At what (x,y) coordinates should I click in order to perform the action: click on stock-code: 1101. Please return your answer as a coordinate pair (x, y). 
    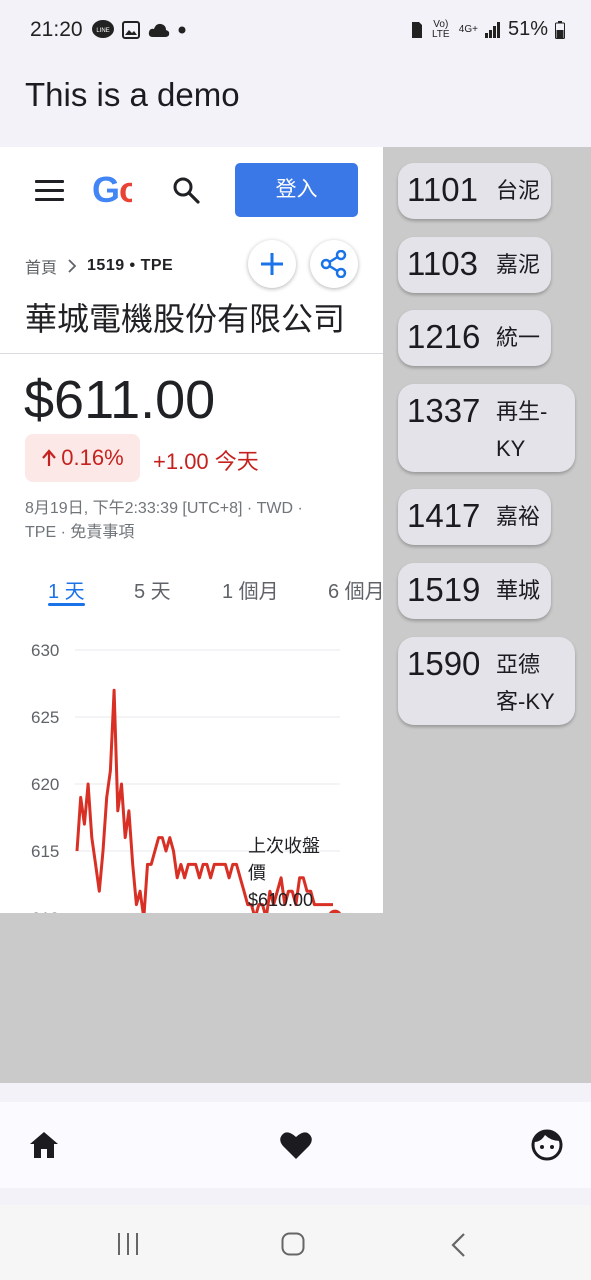
    Looking at the image, I should click on (442, 189).